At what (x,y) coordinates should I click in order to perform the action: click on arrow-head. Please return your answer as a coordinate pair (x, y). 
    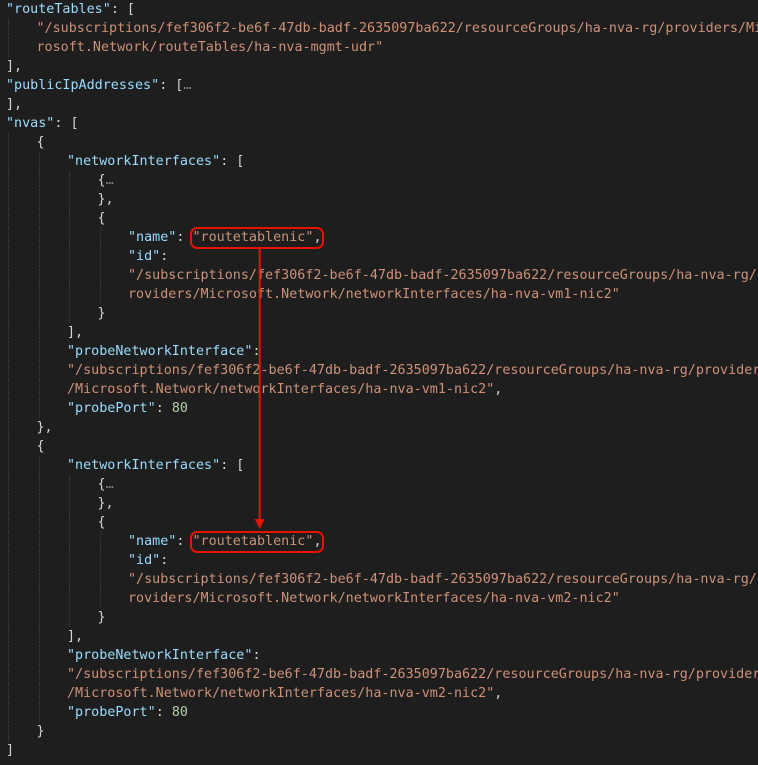
    Looking at the image, I should click on (259, 524).